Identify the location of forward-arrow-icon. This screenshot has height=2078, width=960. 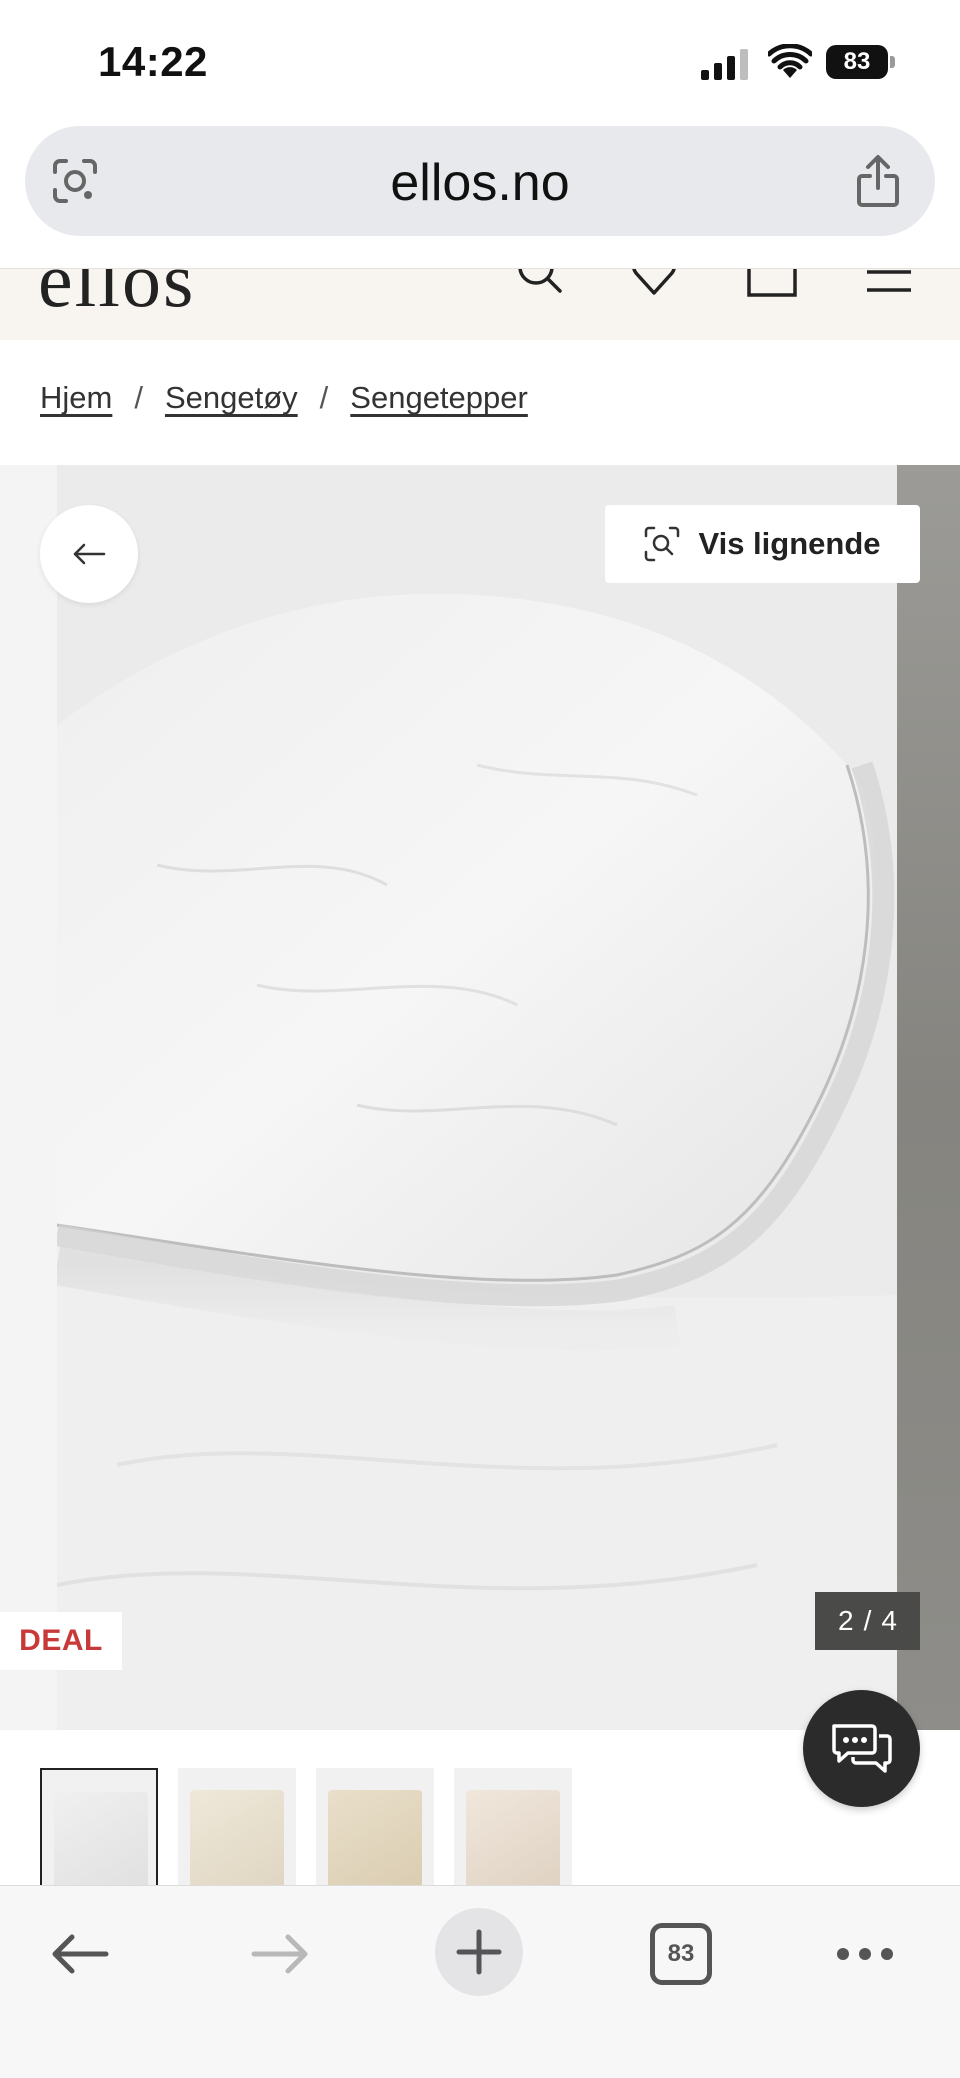
(279, 1954).